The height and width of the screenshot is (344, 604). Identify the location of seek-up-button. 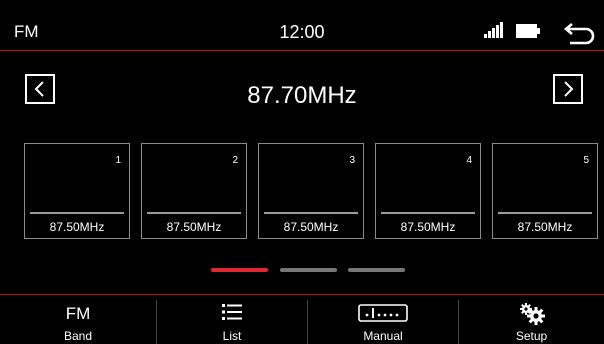
(568, 89).